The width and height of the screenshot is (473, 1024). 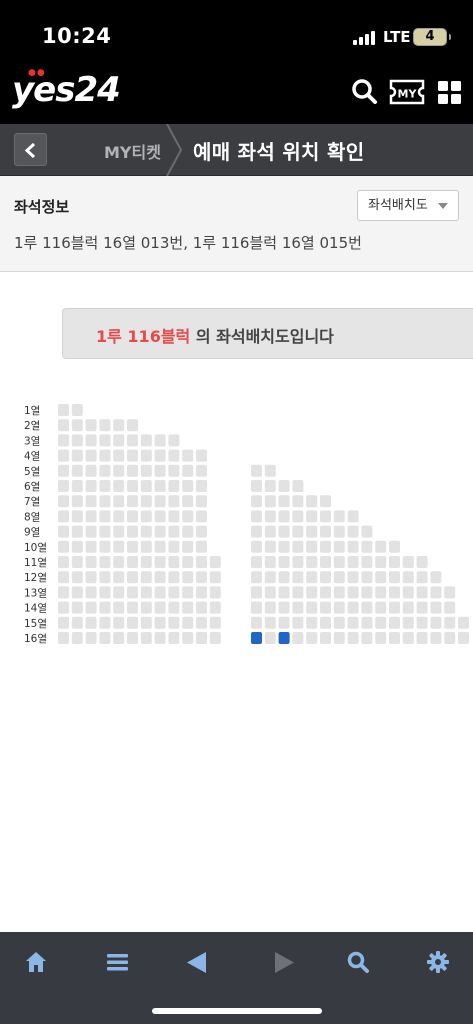 I want to click on menu-grid-icon, so click(x=450, y=92).